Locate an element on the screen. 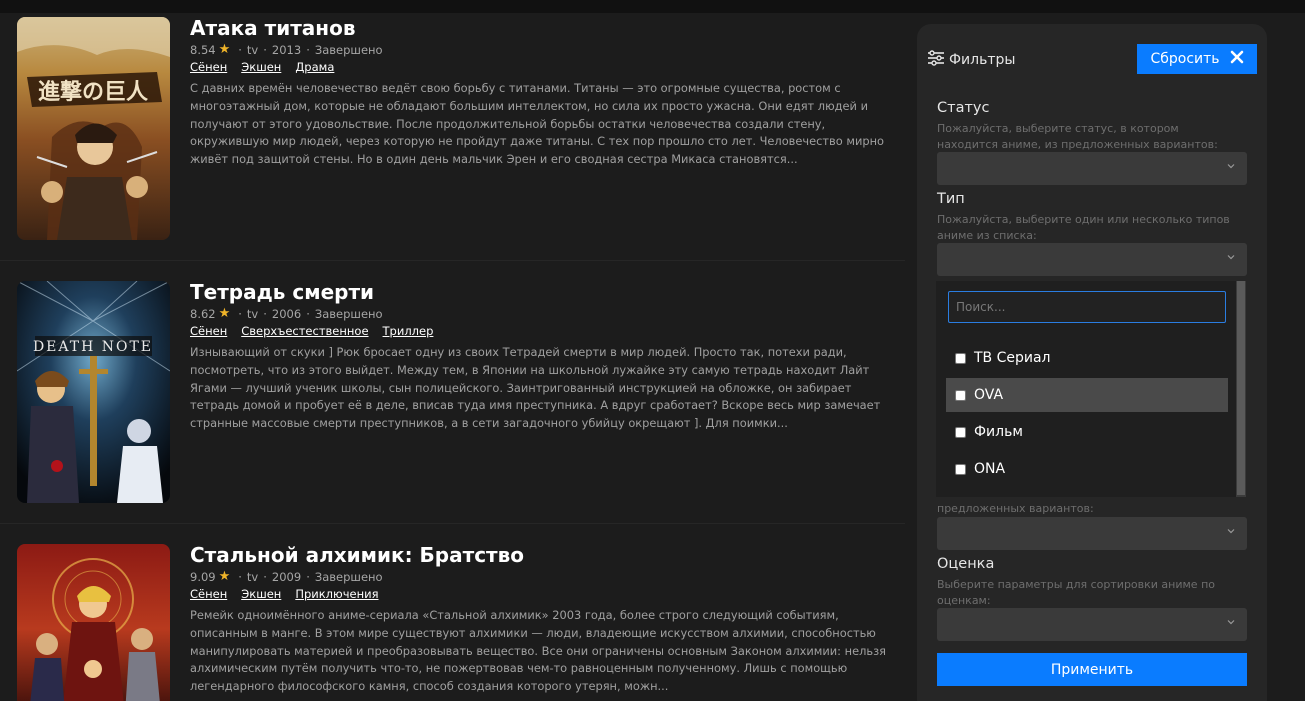 The image size is (1305, 701). svg-text: DEATH NOTE is located at coordinates (93, 347).